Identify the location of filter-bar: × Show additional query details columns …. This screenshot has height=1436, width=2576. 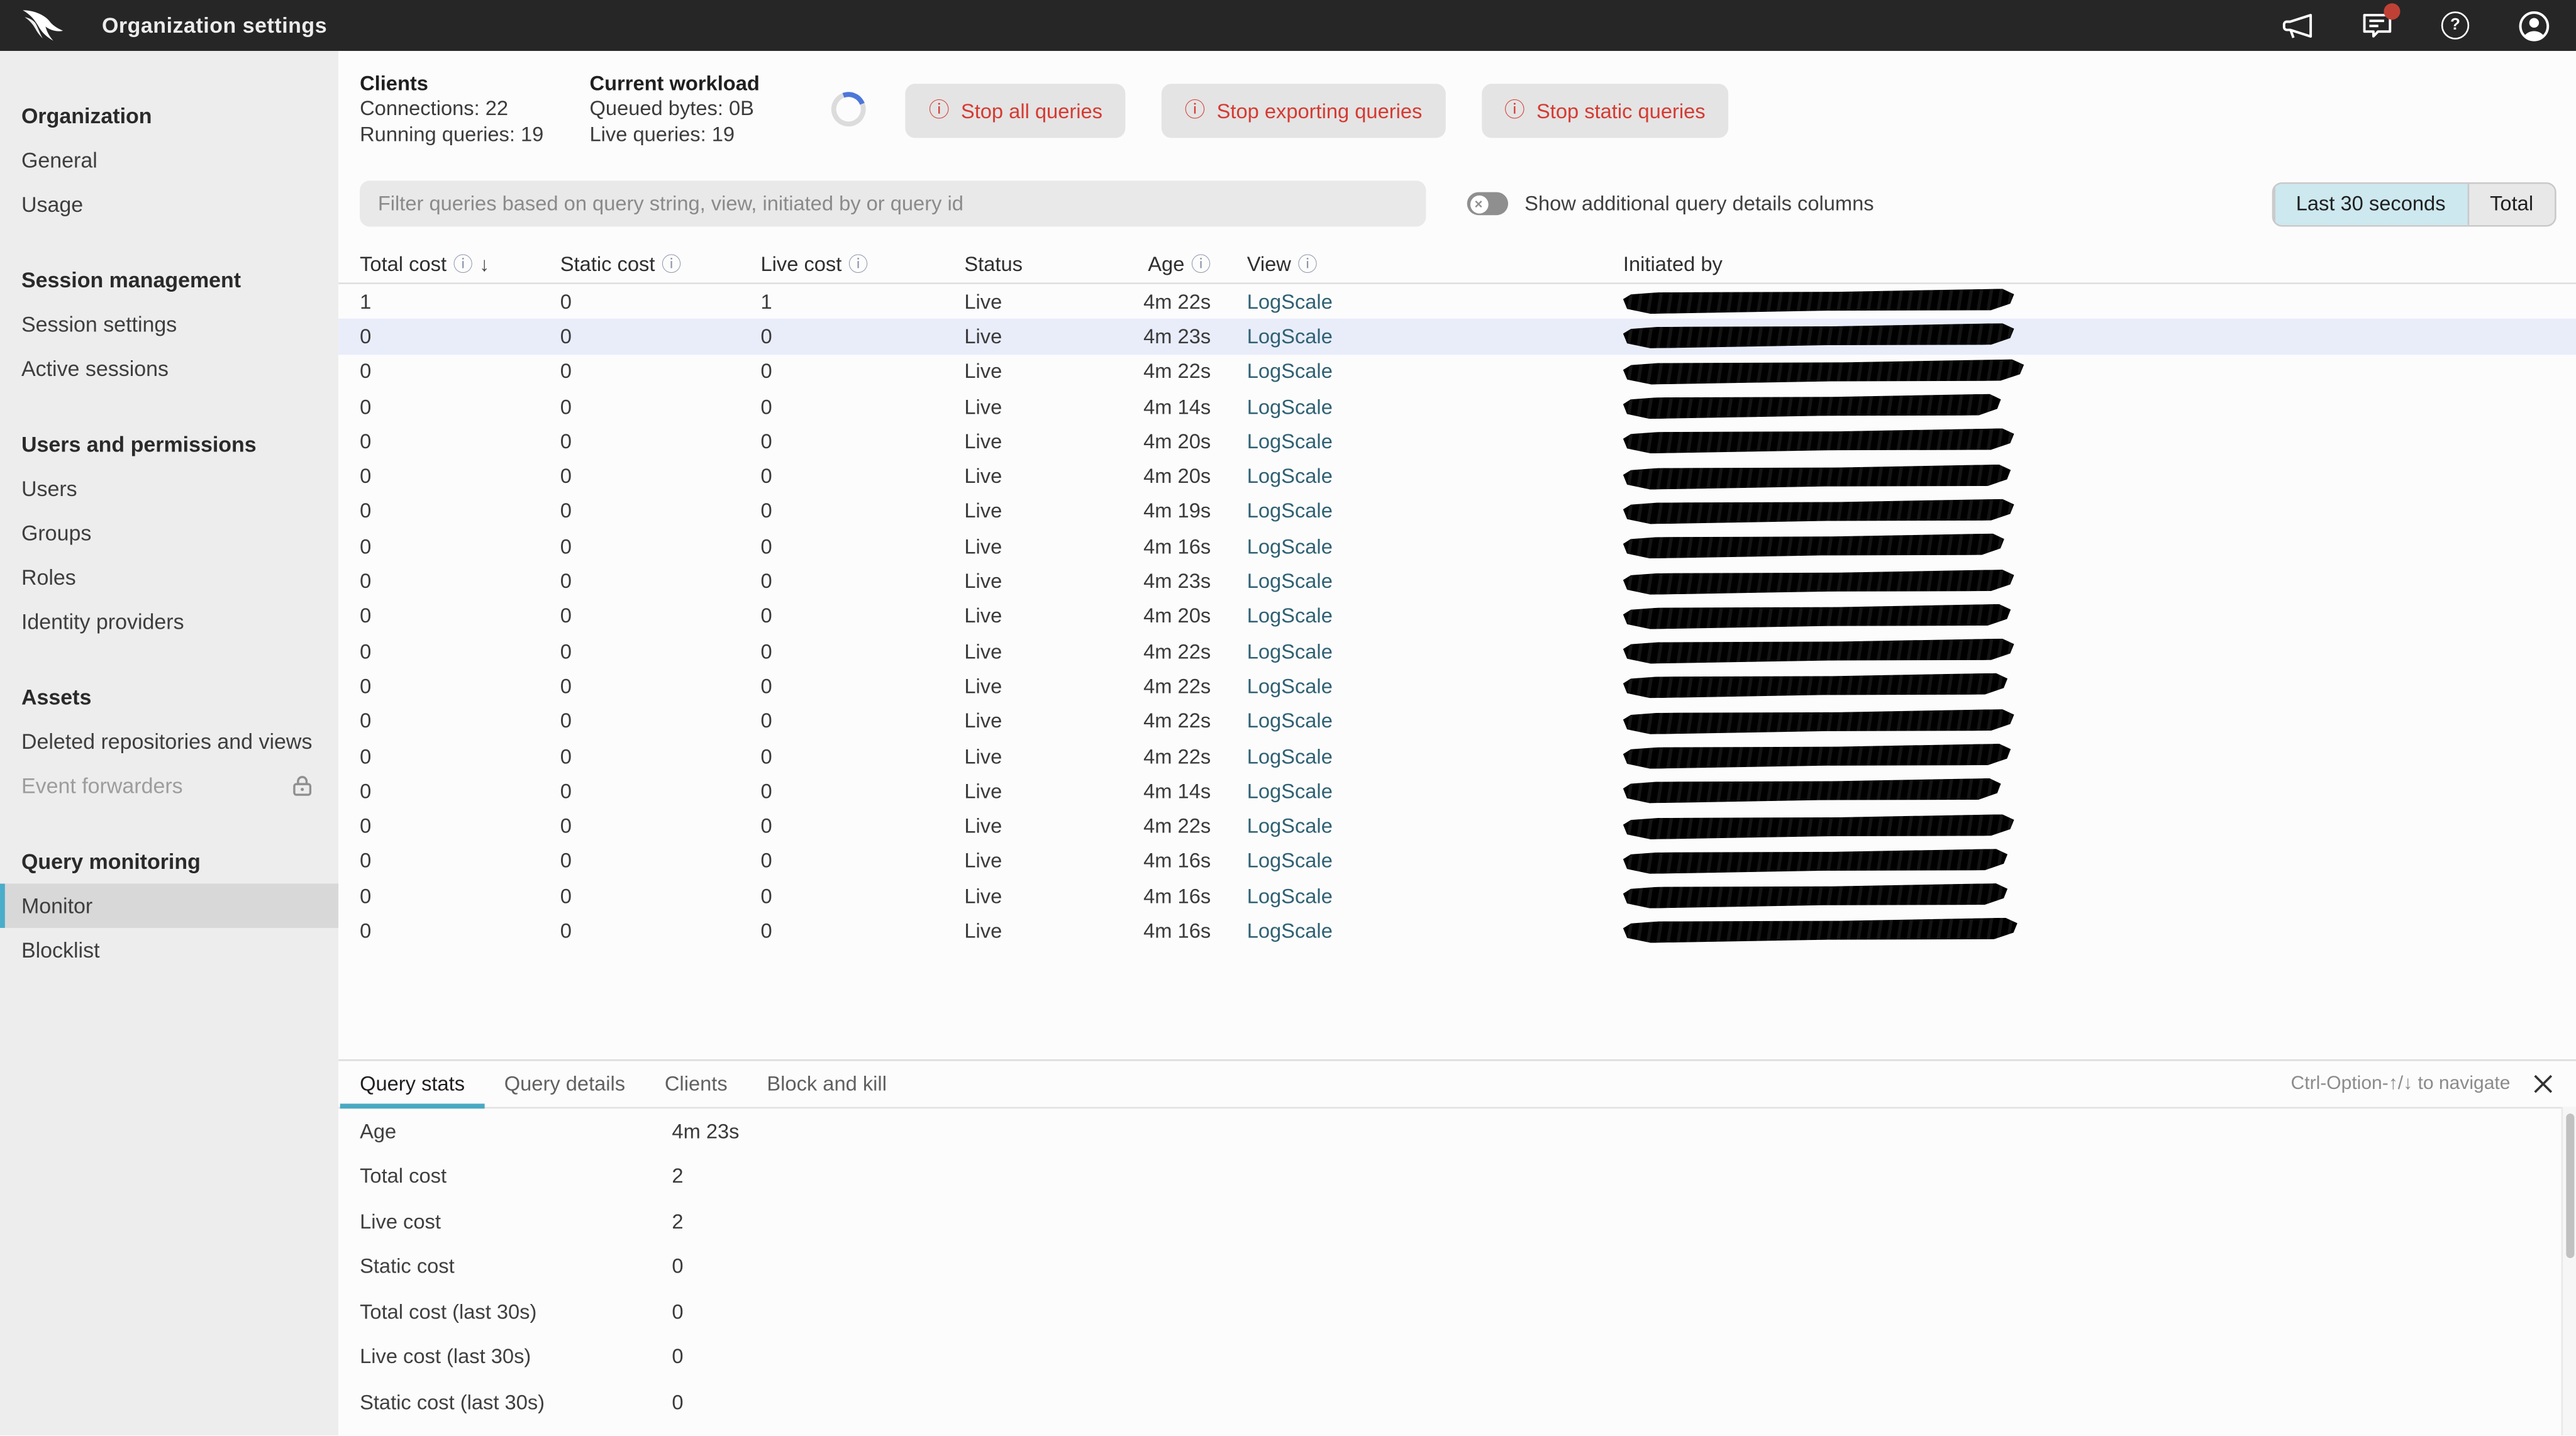
(1458, 203).